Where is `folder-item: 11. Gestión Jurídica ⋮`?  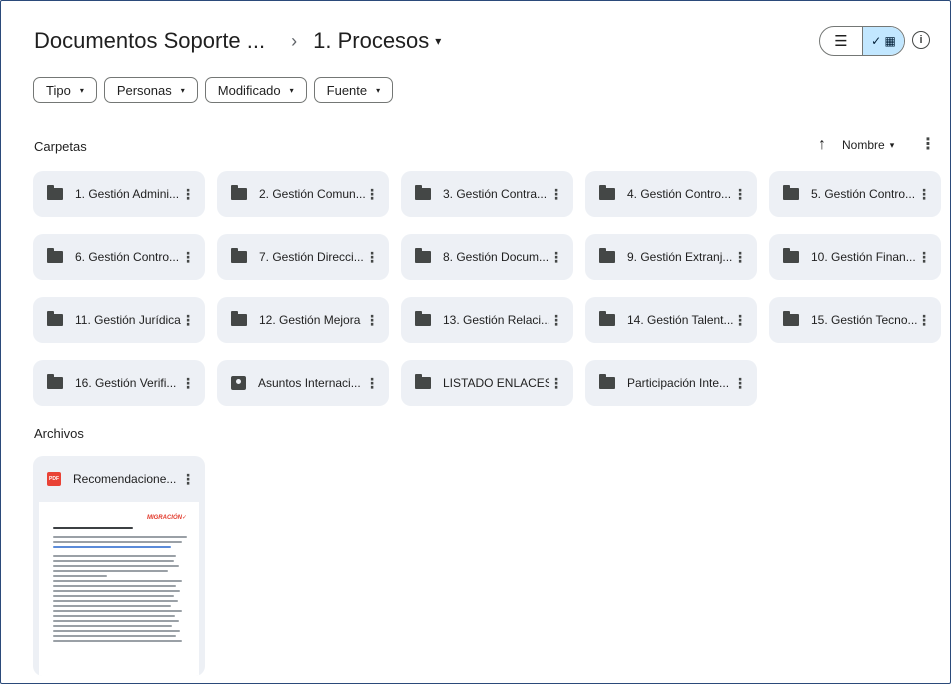
folder-item: 11. Gestión Jurídica ⋮ is located at coordinates (119, 320).